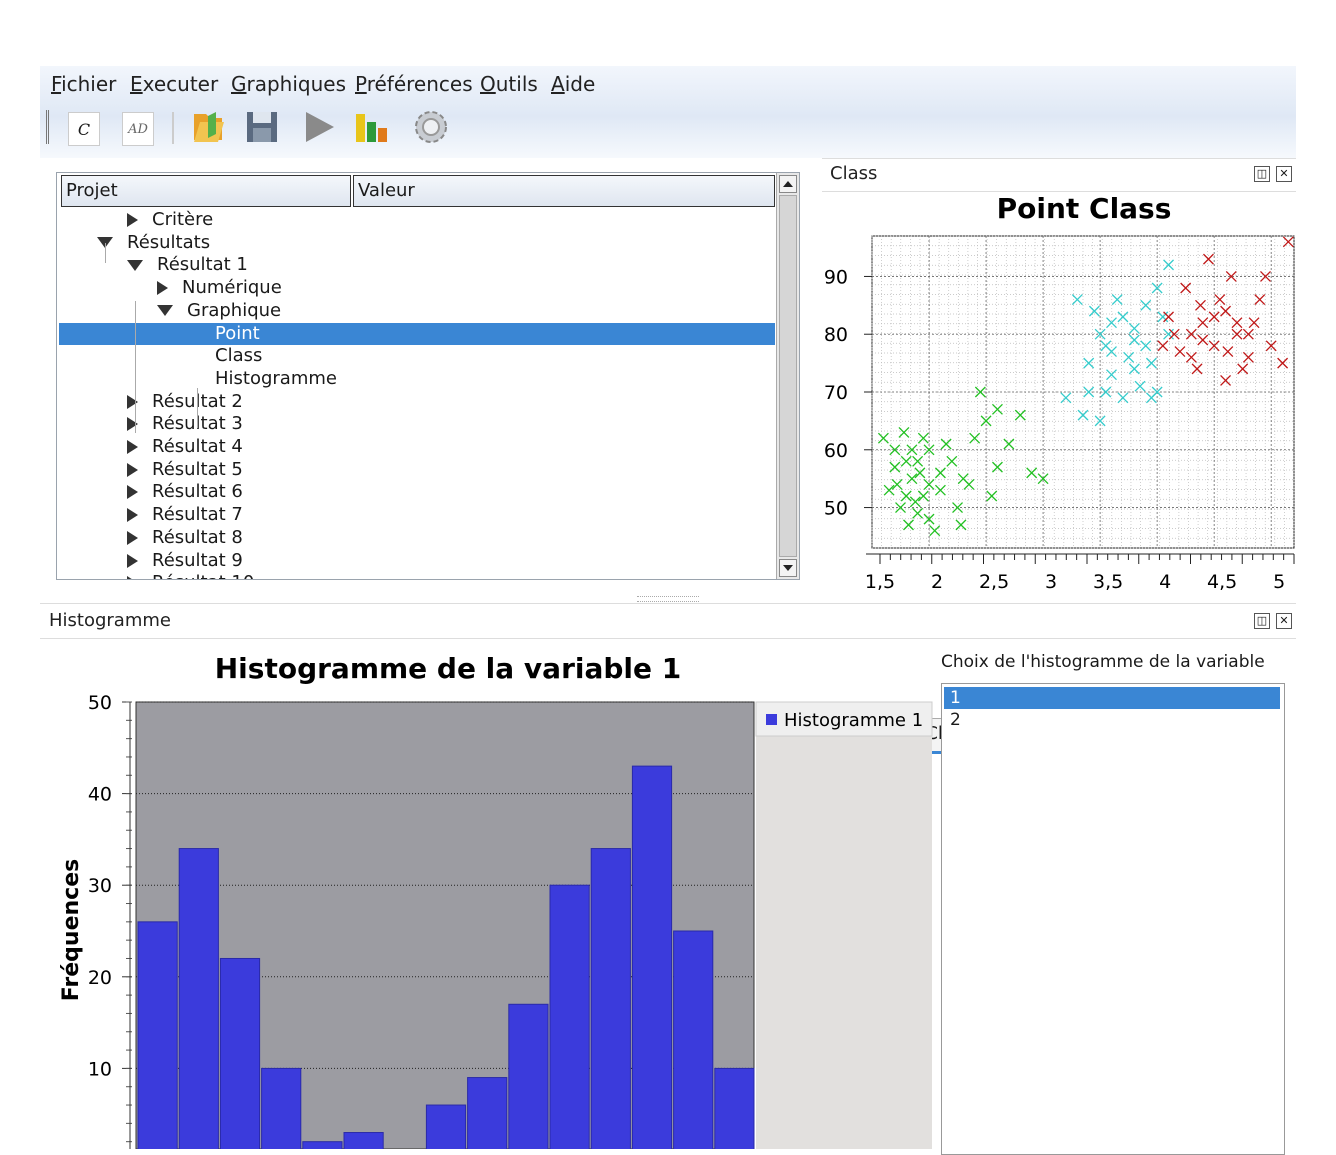 This screenshot has width=1336, height=1155. What do you see at coordinates (374, 127) in the screenshot?
I see `chart-icon` at bounding box center [374, 127].